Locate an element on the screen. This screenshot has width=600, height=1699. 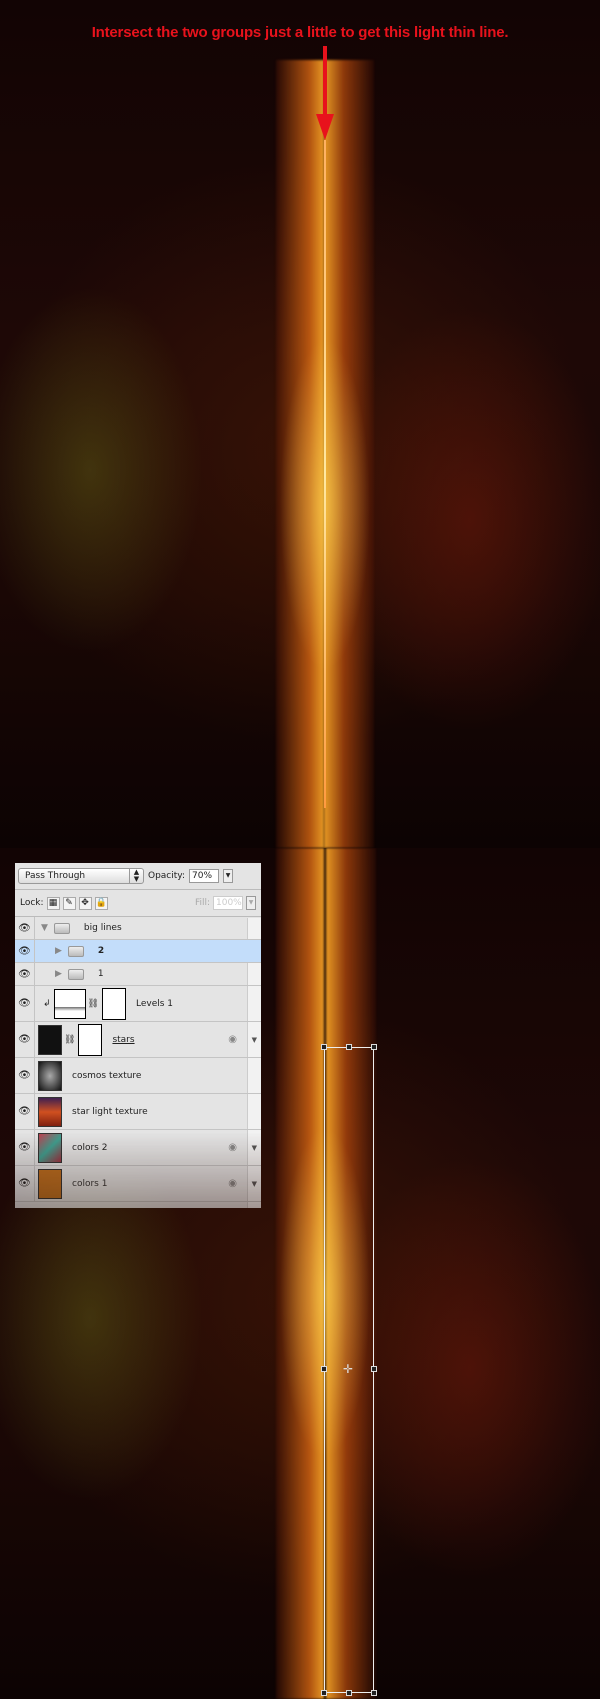
layer-row: 👁 ↲ ⛓ Levels 1 is located at coordinates (138, 1004).